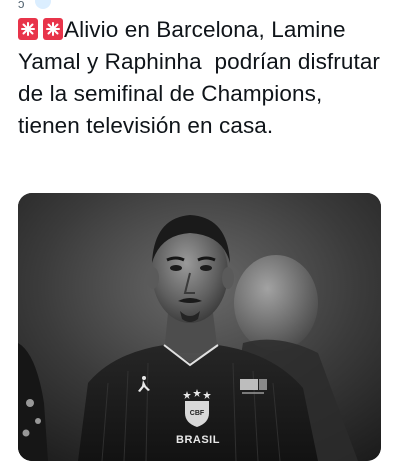  I want to click on avatar, so click(43, 4).